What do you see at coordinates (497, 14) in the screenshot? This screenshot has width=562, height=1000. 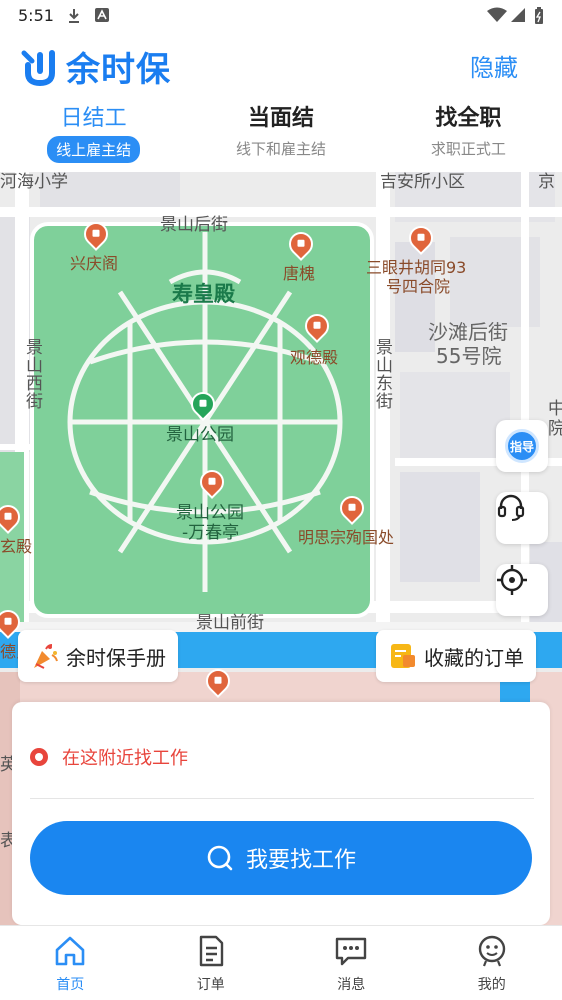 I see `wifi-icon` at bounding box center [497, 14].